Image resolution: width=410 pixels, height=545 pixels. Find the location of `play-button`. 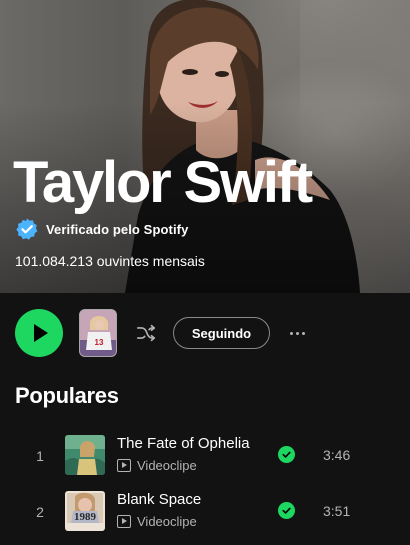

play-button is located at coordinates (39, 333).